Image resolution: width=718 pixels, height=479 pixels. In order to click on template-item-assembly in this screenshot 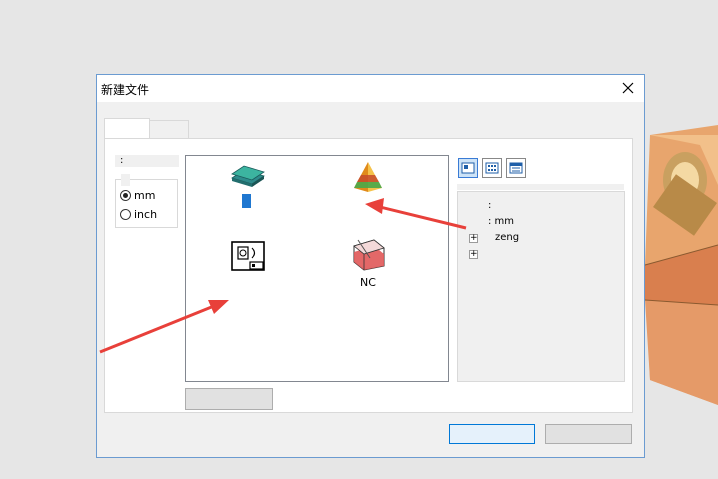, I will do `click(368, 178)`.